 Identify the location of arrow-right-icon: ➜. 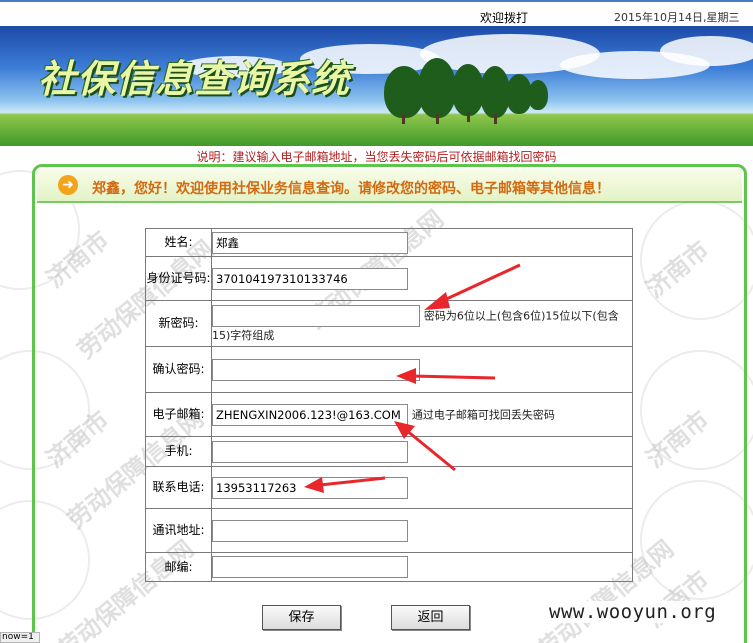
(68, 185).